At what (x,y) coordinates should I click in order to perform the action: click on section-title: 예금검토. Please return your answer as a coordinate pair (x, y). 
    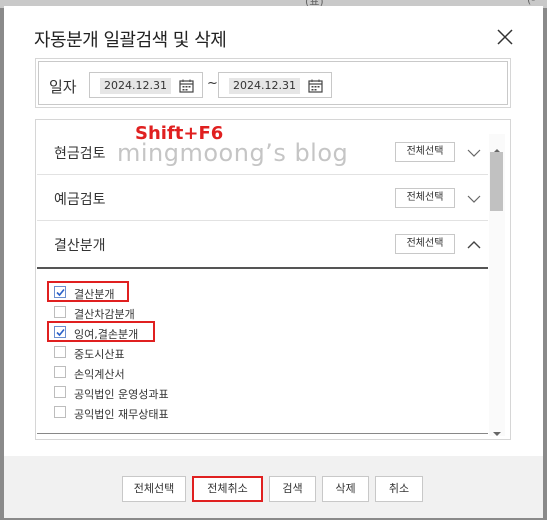
    Looking at the image, I should click on (80, 200).